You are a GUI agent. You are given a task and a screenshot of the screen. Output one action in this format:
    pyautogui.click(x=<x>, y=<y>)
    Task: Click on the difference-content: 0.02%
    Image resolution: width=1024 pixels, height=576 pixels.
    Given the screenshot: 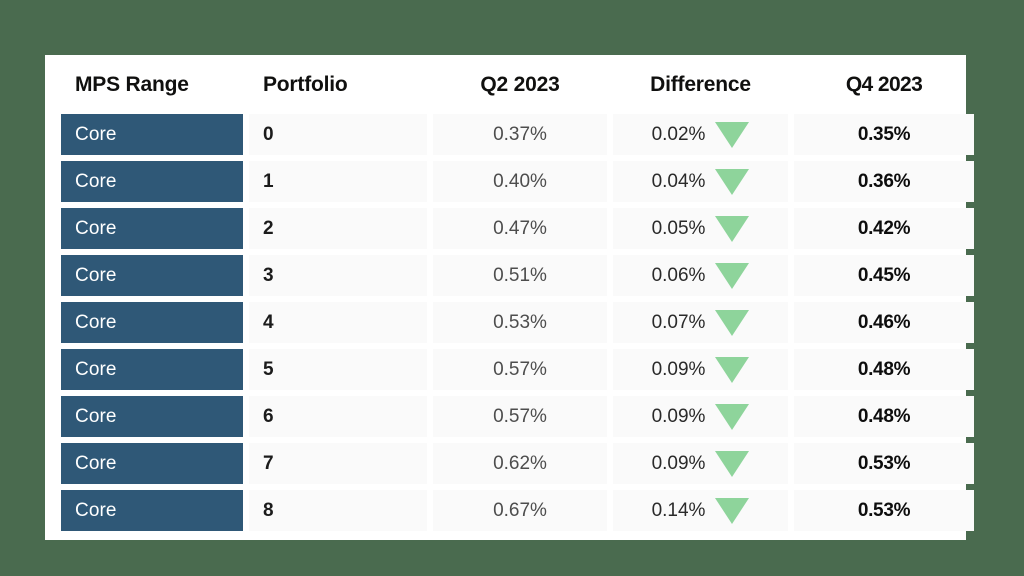 What is the action you would take?
    pyautogui.click(x=700, y=134)
    